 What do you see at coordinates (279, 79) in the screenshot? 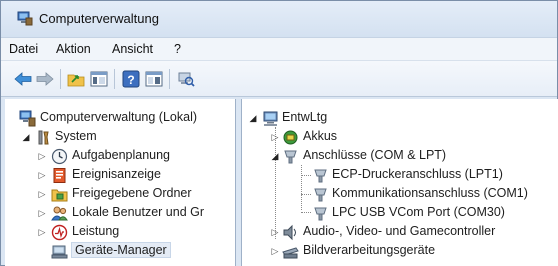
I see `toolbar: ?` at bounding box center [279, 79].